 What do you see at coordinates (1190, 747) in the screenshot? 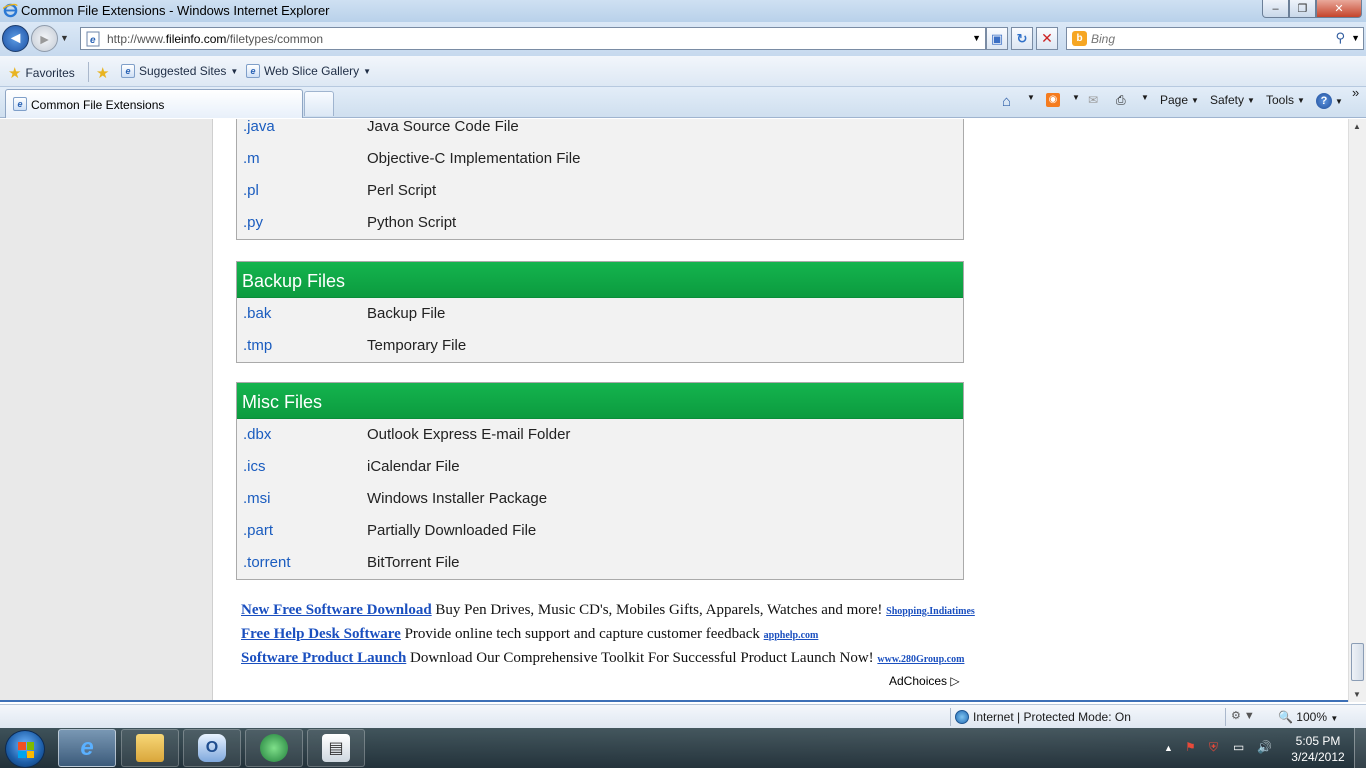
I see `action-center-flag-icon: ⚑` at bounding box center [1190, 747].